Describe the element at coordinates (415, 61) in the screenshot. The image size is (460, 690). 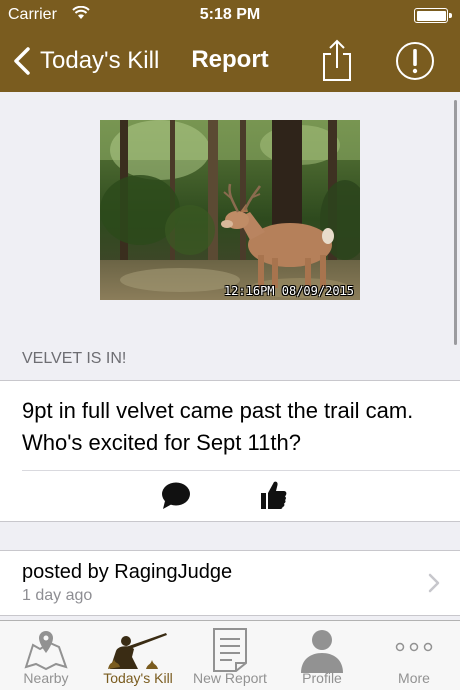
I see `alert-circle-icon` at that location.